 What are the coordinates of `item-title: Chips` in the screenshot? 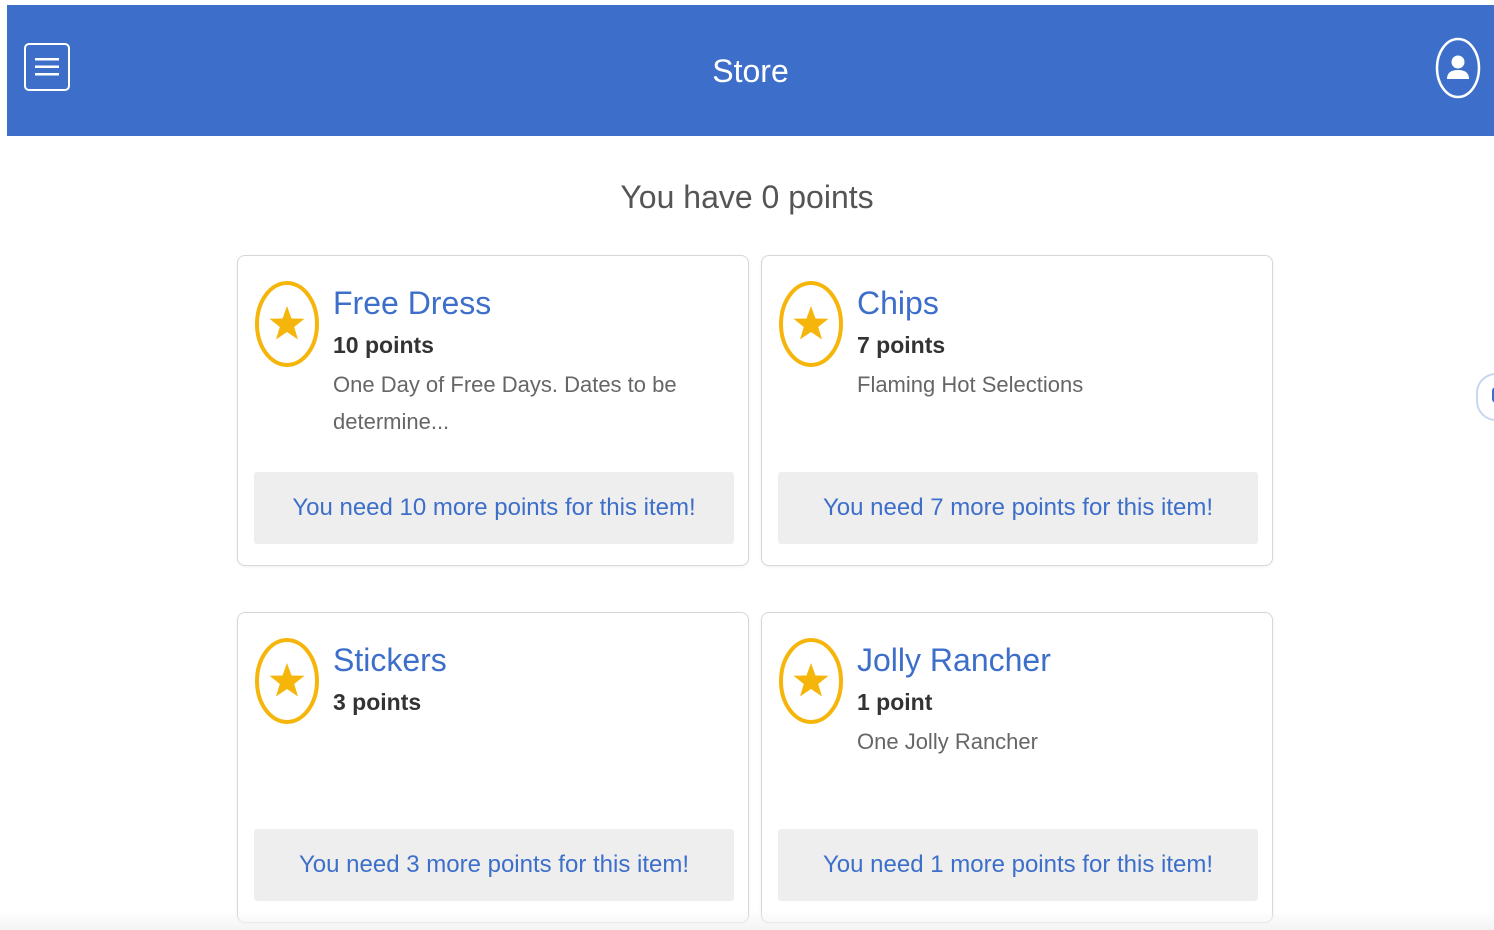 It's located at (1054, 303).